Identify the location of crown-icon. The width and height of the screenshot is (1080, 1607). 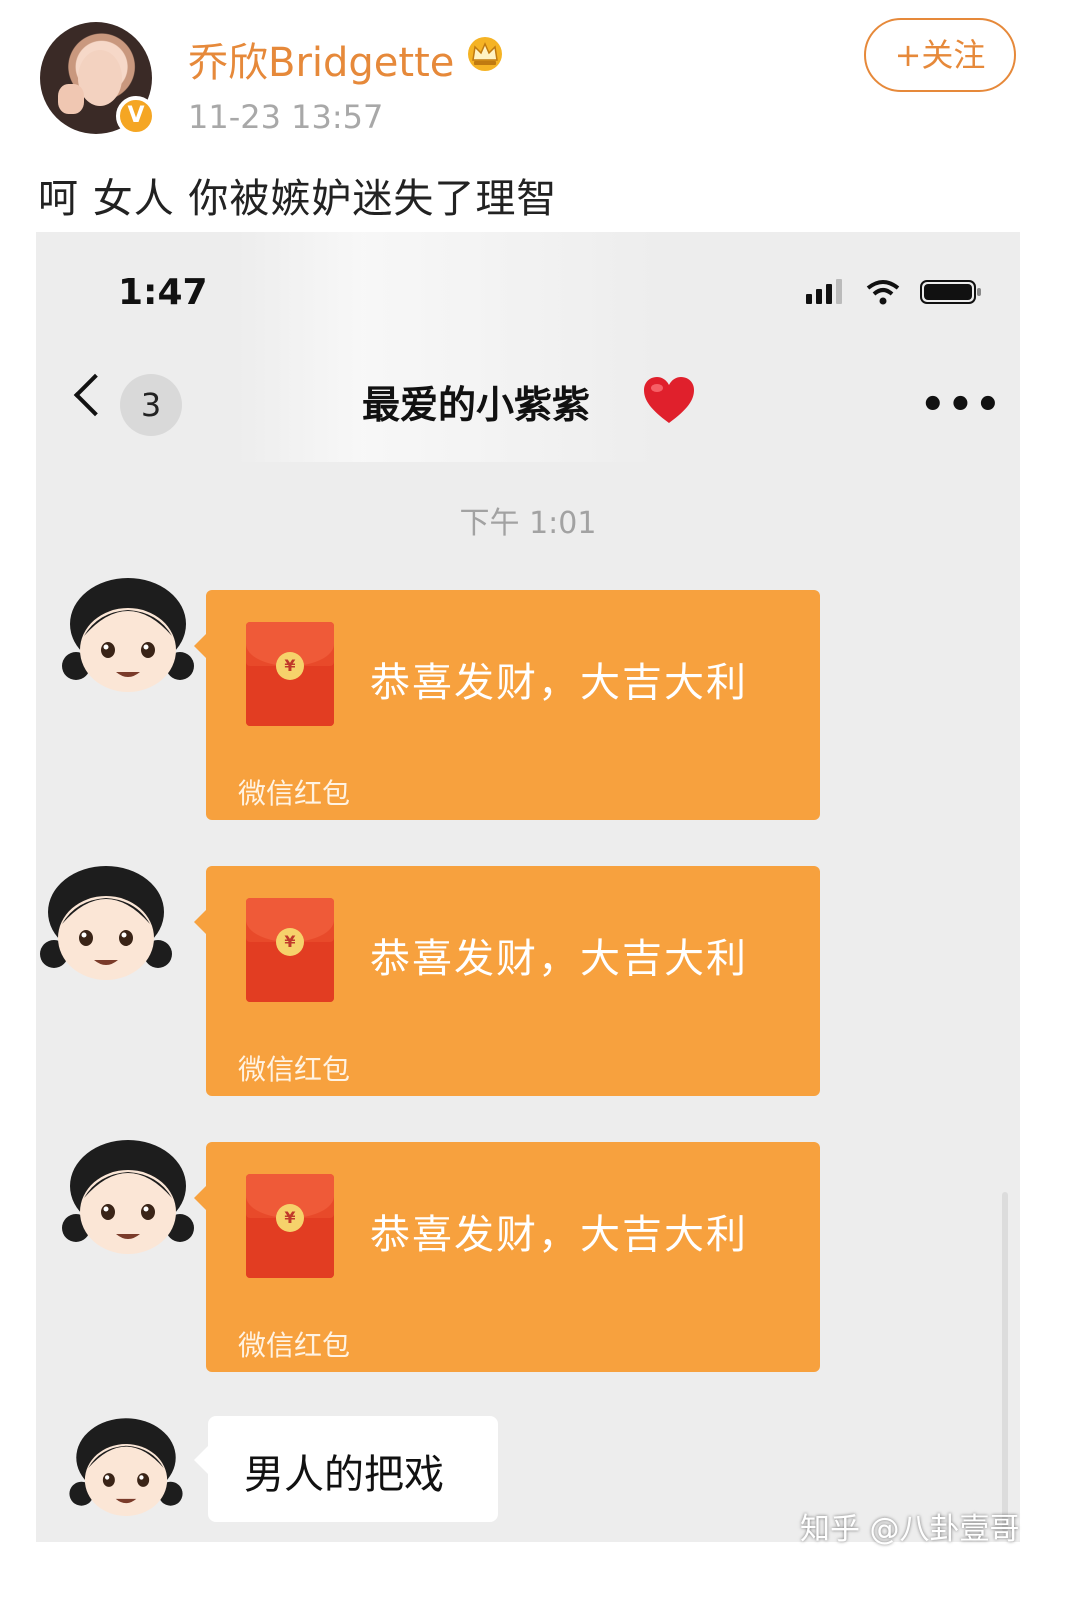
(485, 54).